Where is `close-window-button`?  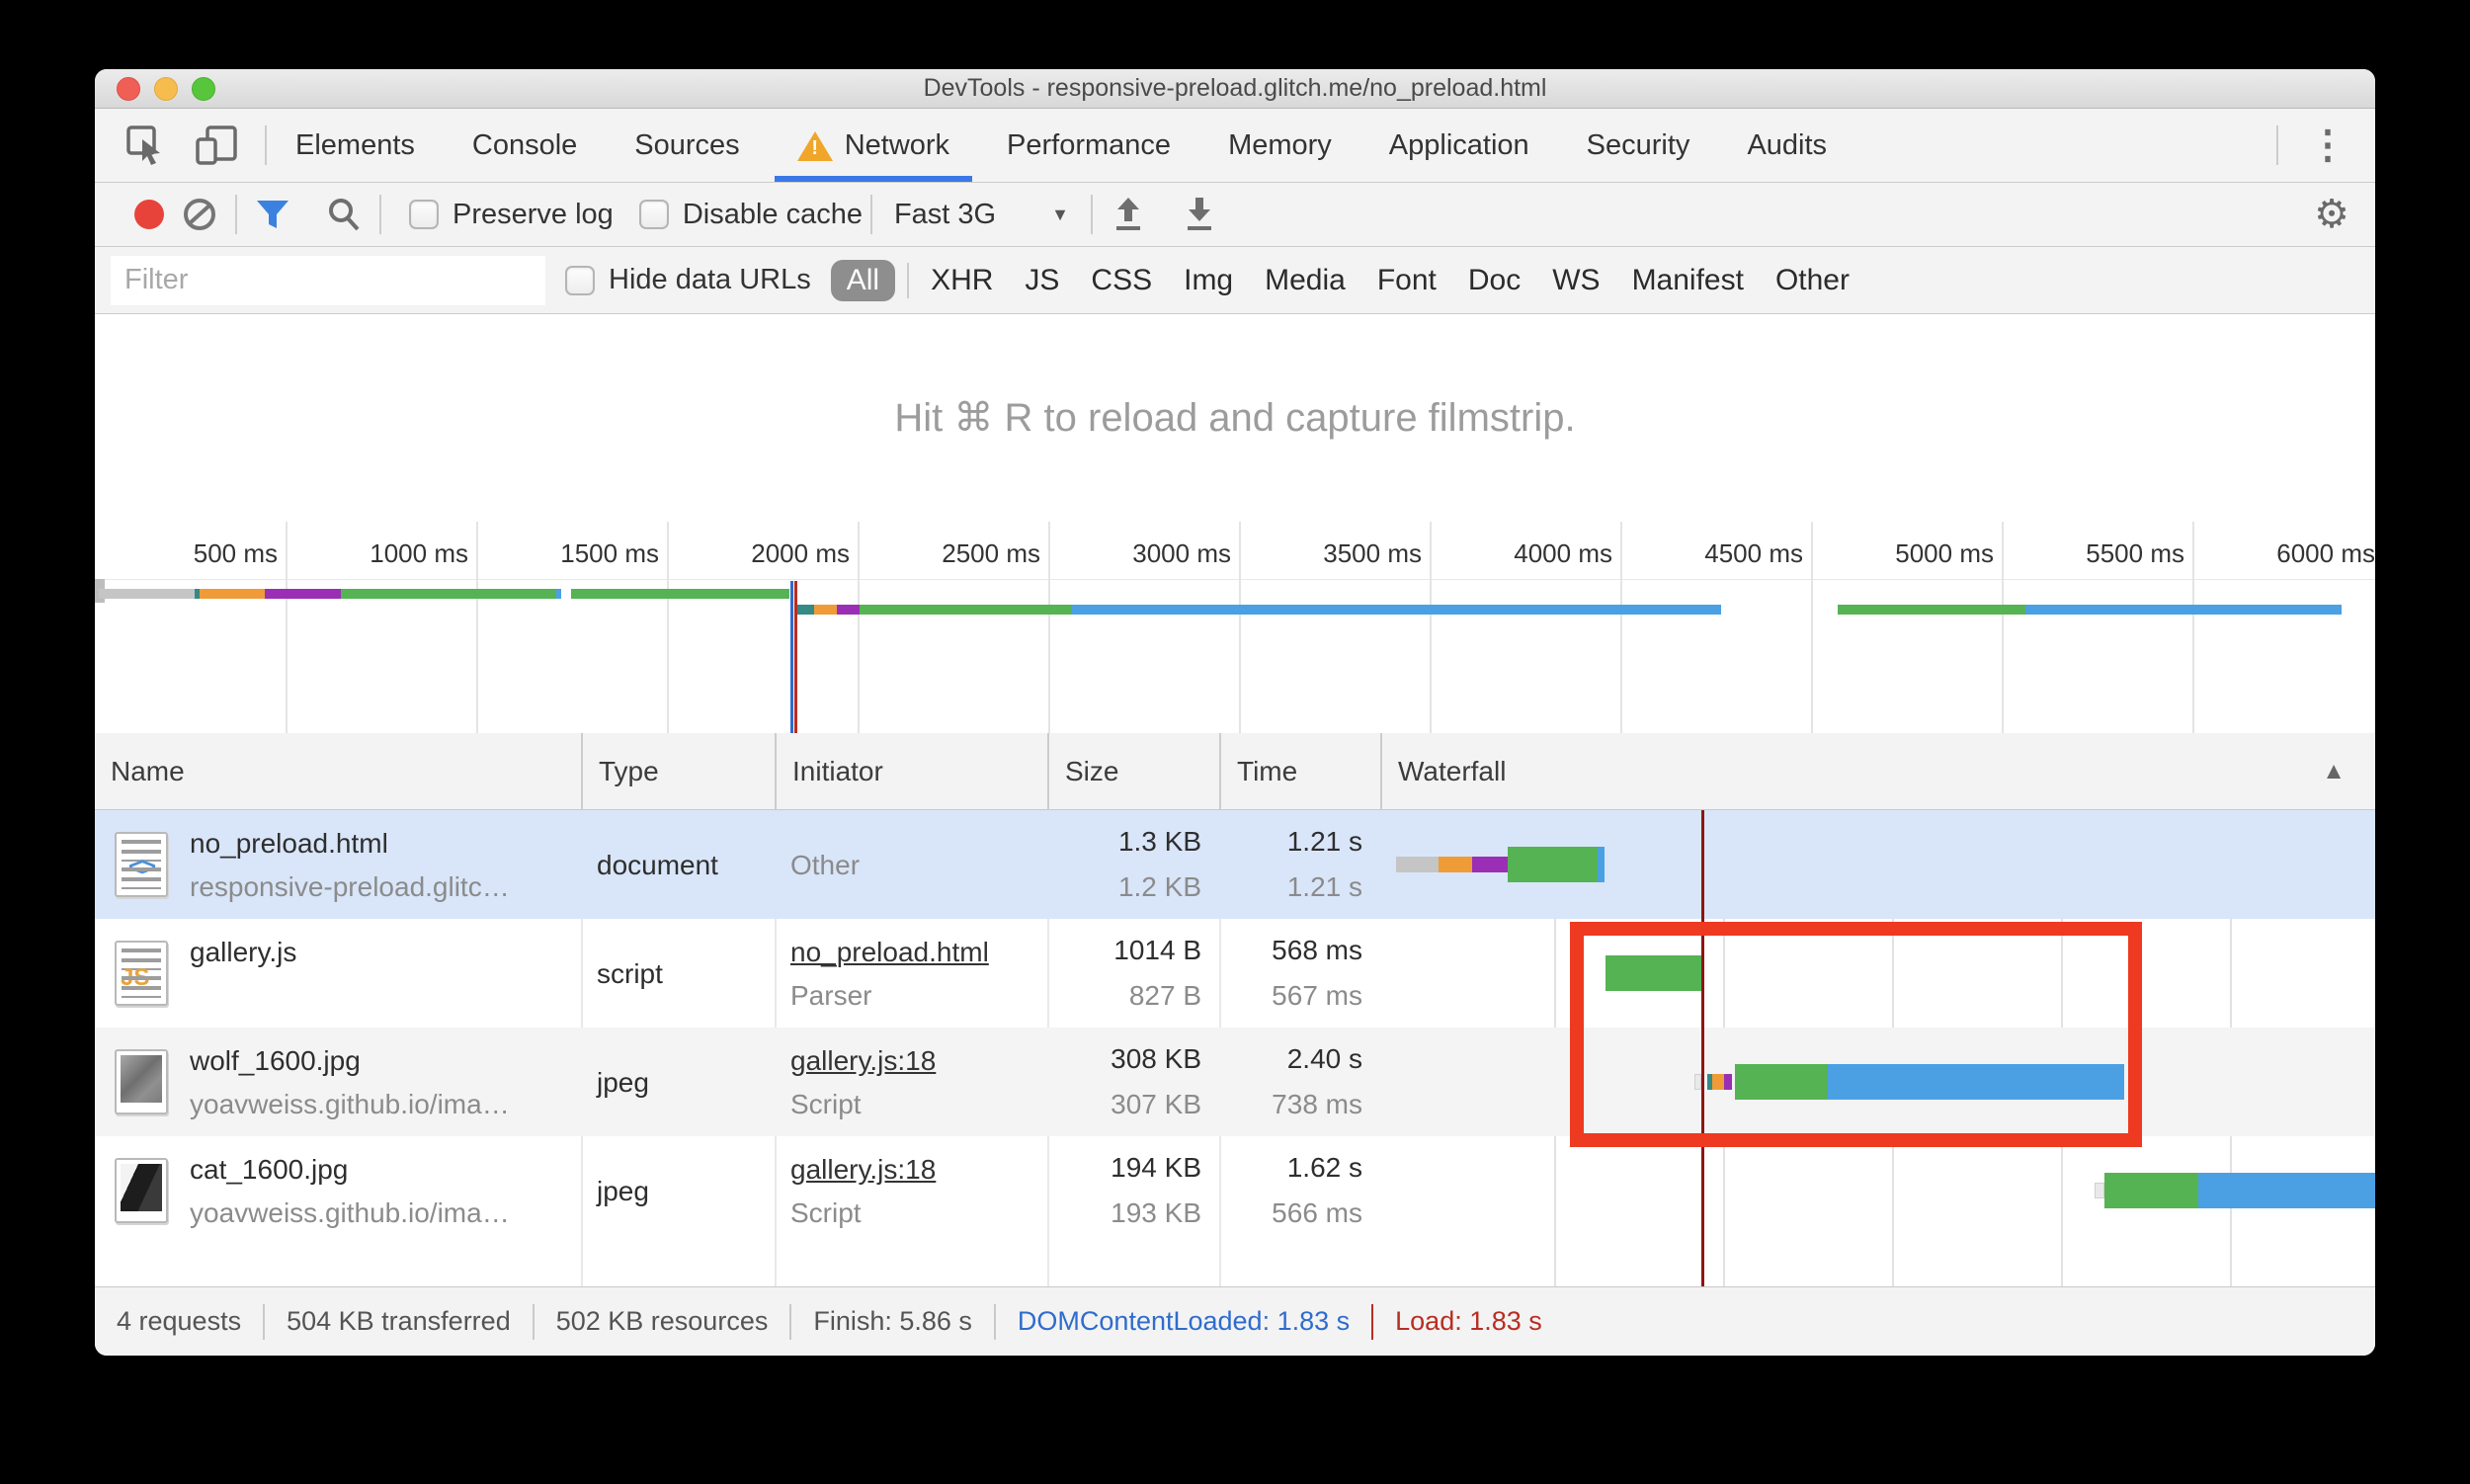 close-window-button is located at coordinates (128, 89).